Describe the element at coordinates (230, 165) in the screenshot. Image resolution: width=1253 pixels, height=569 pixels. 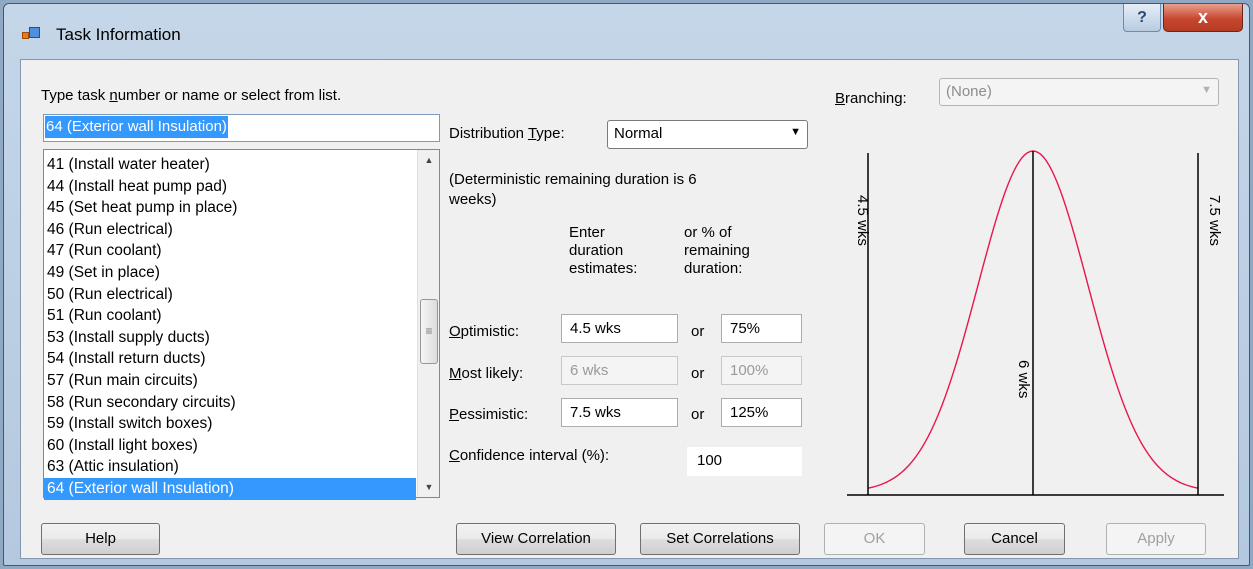
I see `task-list-item: 41 (Install water heater)` at that location.